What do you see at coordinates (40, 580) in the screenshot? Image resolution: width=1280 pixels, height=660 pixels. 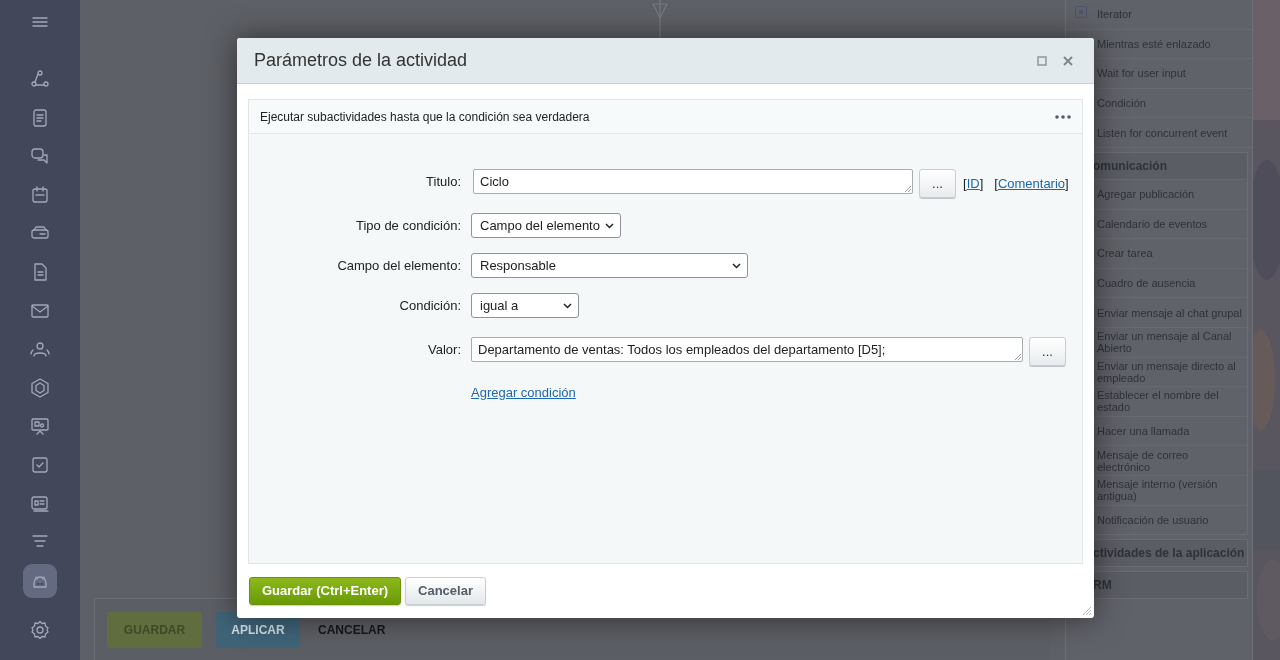 I see `nav-button` at bounding box center [40, 580].